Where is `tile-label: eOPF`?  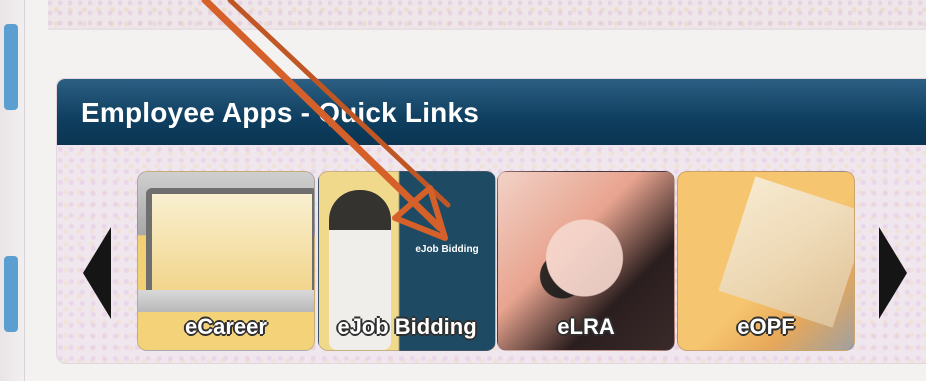 tile-label: eOPF is located at coordinates (766, 326).